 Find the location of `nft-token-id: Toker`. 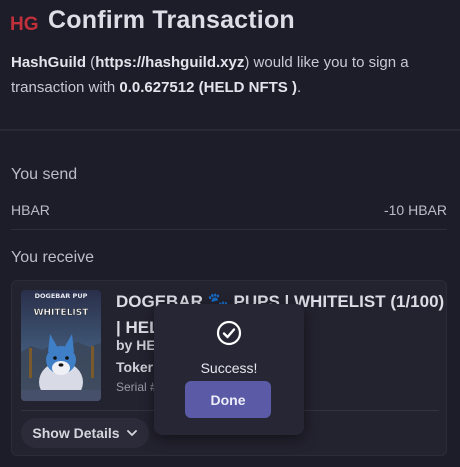

nft-token-id: Toker is located at coordinates (135, 367).